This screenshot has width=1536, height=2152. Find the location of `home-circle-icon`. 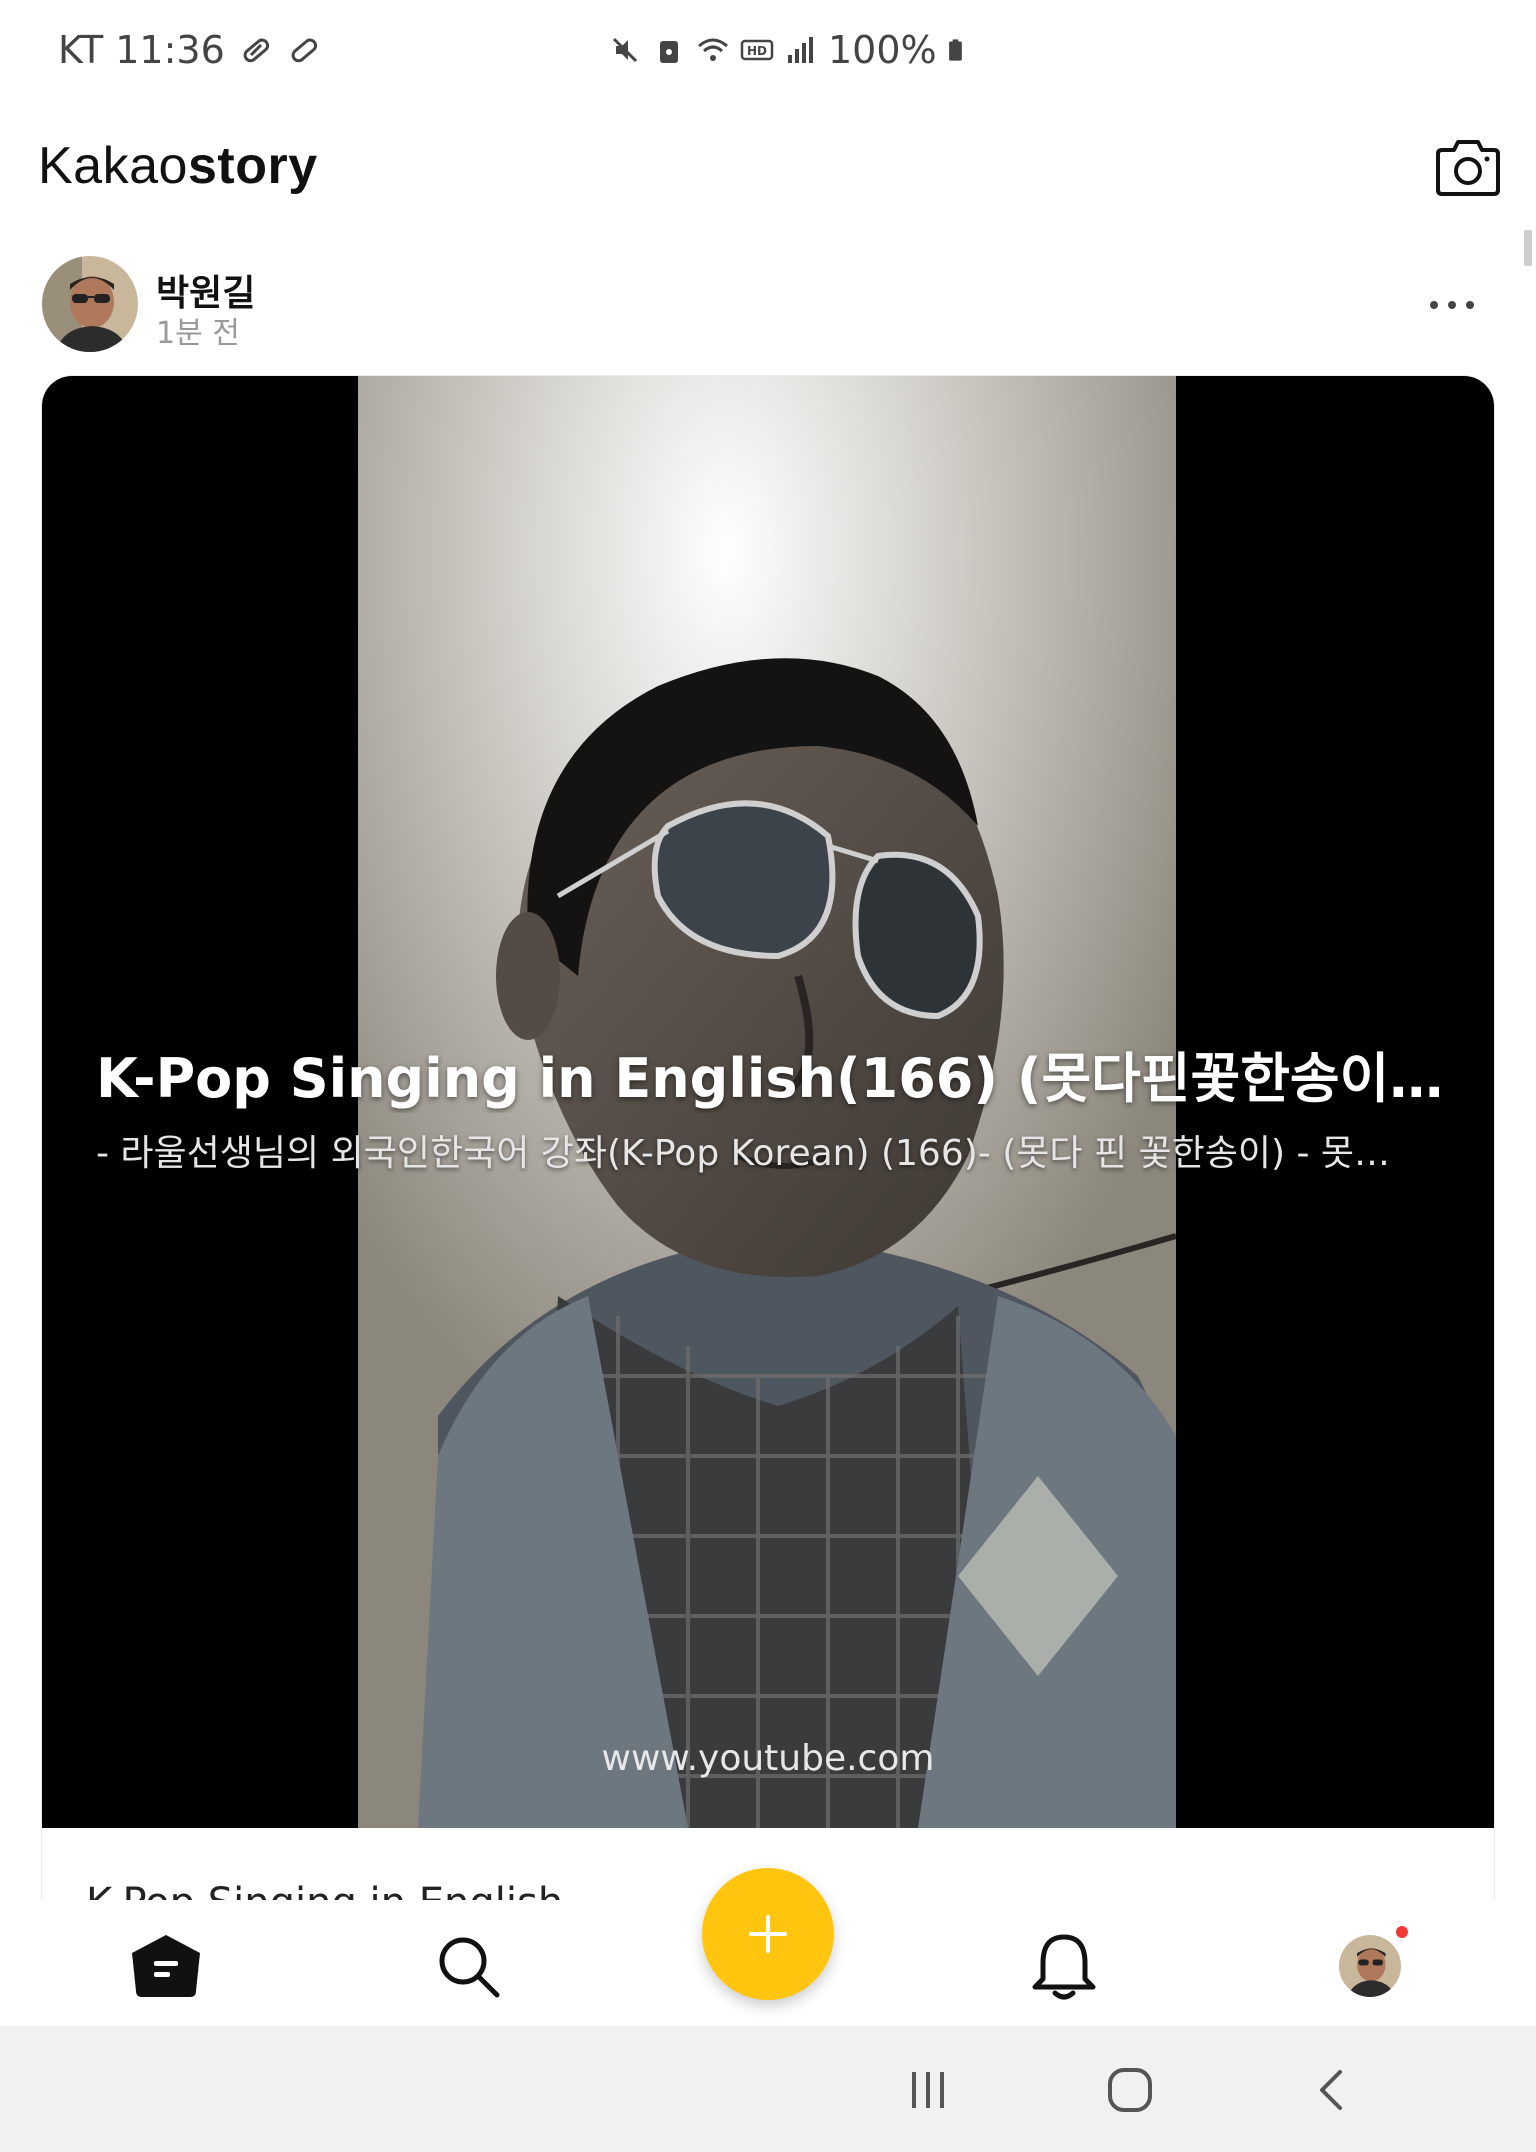

home-circle-icon is located at coordinates (1130, 2090).